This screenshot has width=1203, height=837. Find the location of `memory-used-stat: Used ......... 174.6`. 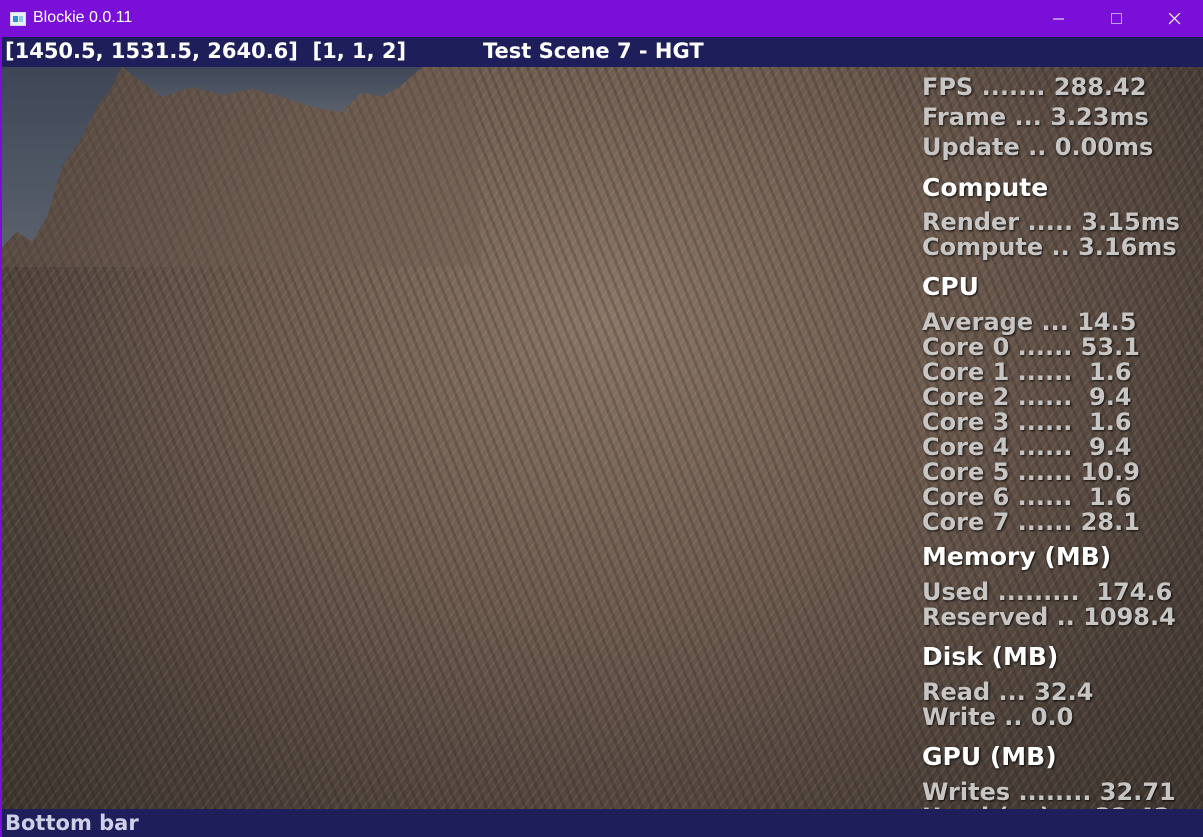

memory-used-stat: Used ......... 174.6 is located at coordinates (1047, 592).